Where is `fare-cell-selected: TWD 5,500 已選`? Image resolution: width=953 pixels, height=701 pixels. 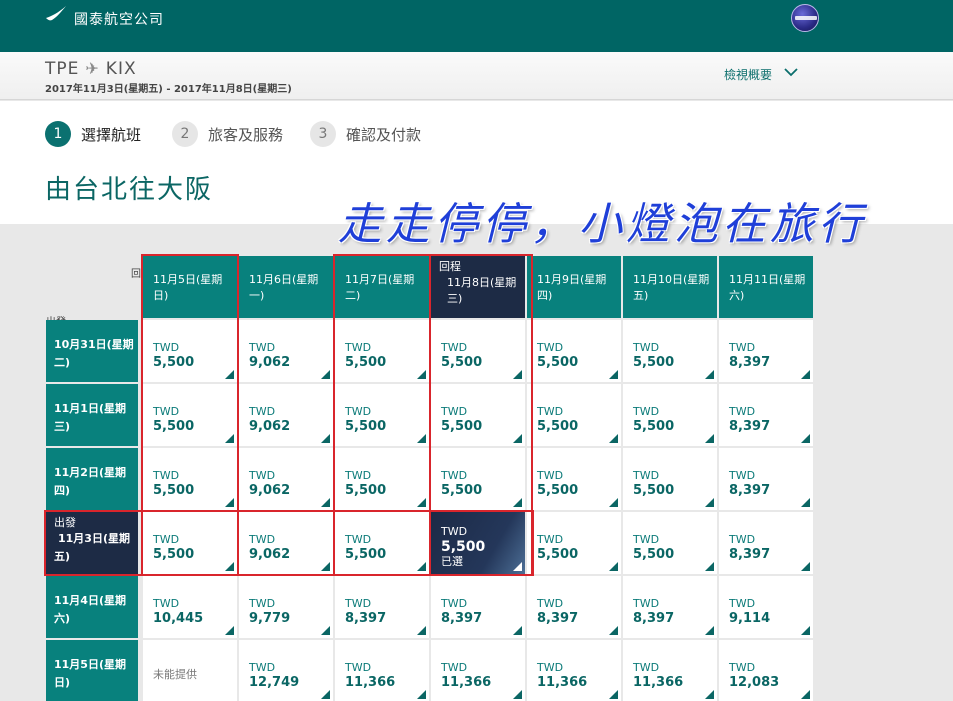
fare-cell-selected: TWD 5,500 已選 is located at coordinates (478, 543).